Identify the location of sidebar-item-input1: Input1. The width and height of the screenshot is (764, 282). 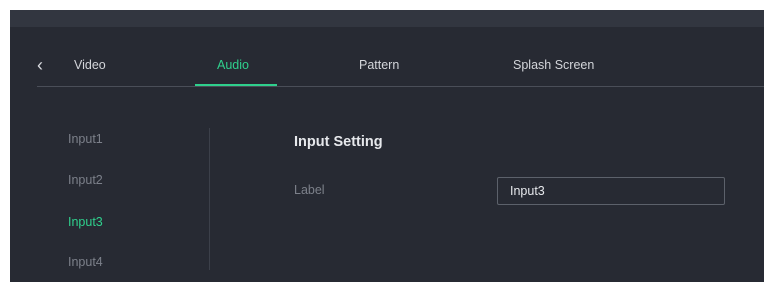
(85, 139).